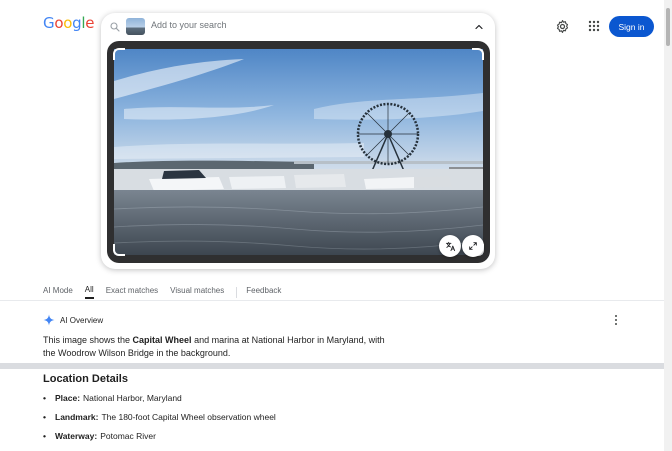  Describe the element at coordinates (77, 23) in the screenshot. I see `logo-letter: g` at that location.